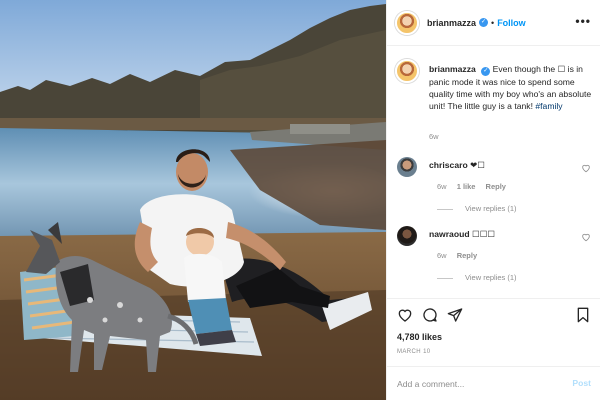 Image resolution: width=600 pixels, height=400 pixels. Describe the element at coordinates (448, 165) in the screenshot. I see `commenter-username: chriscaro` at that location.